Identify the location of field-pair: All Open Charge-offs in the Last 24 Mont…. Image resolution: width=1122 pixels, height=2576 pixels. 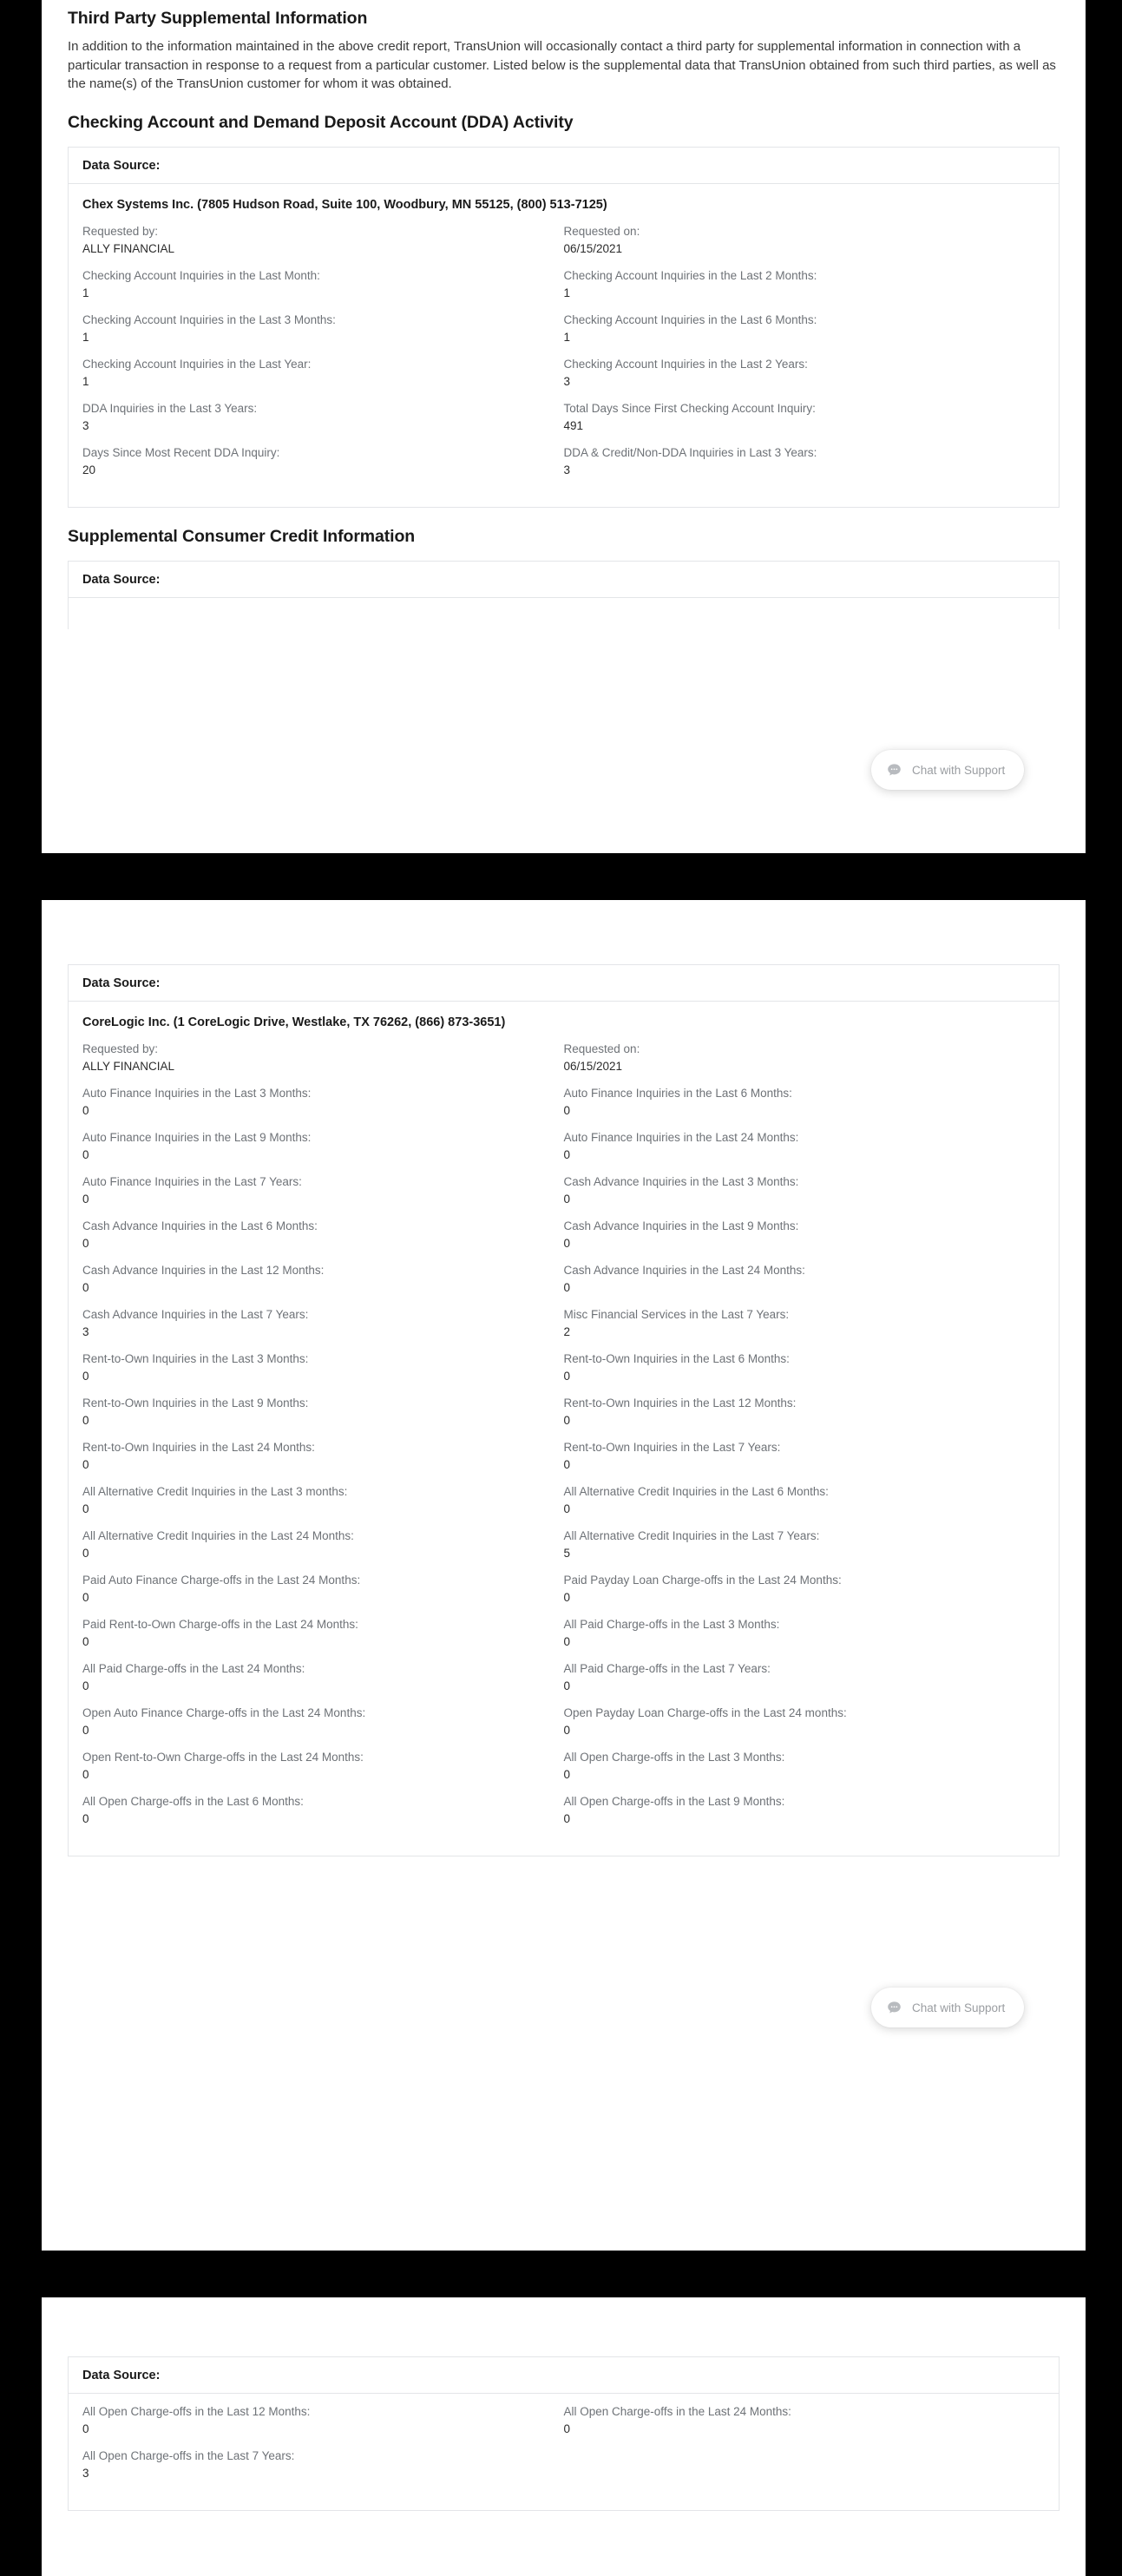
(805, 2426).